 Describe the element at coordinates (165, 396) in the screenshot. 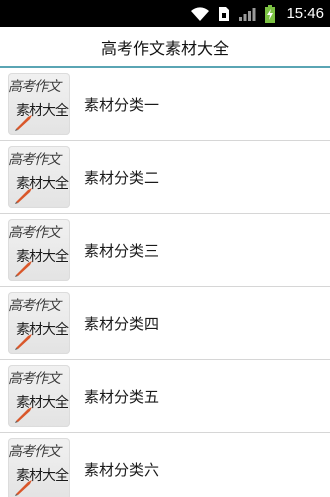

I see `list-item: 高考作文 素材大全 素材分类五` at that location.